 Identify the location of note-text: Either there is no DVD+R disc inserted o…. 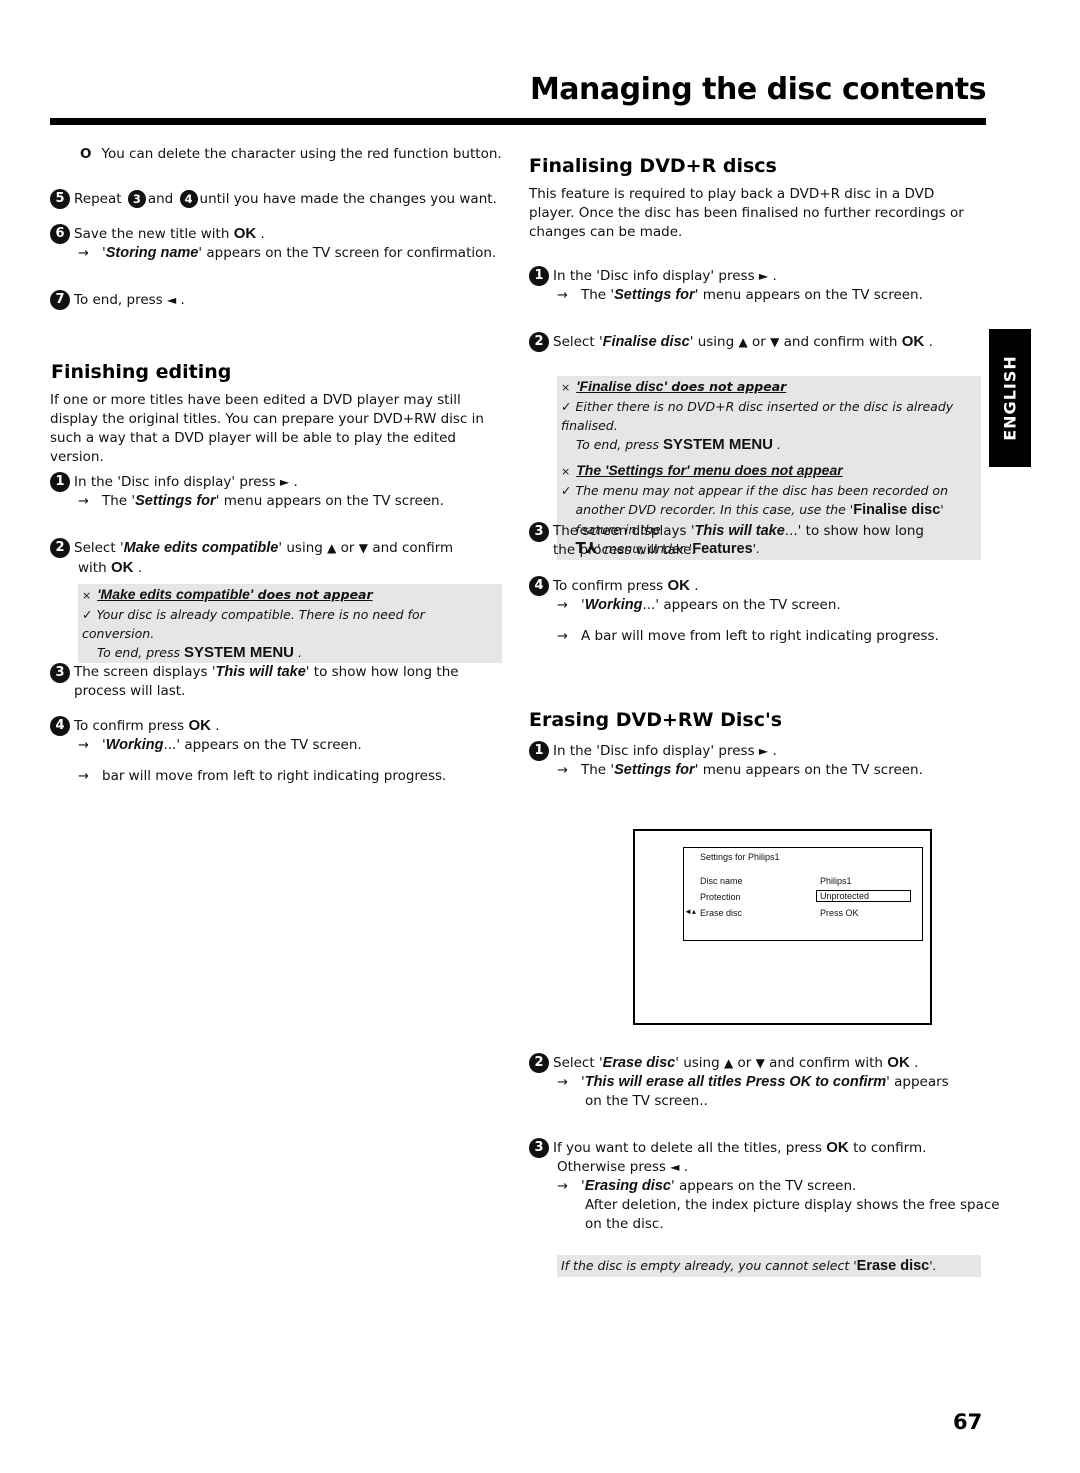
(757, 416).